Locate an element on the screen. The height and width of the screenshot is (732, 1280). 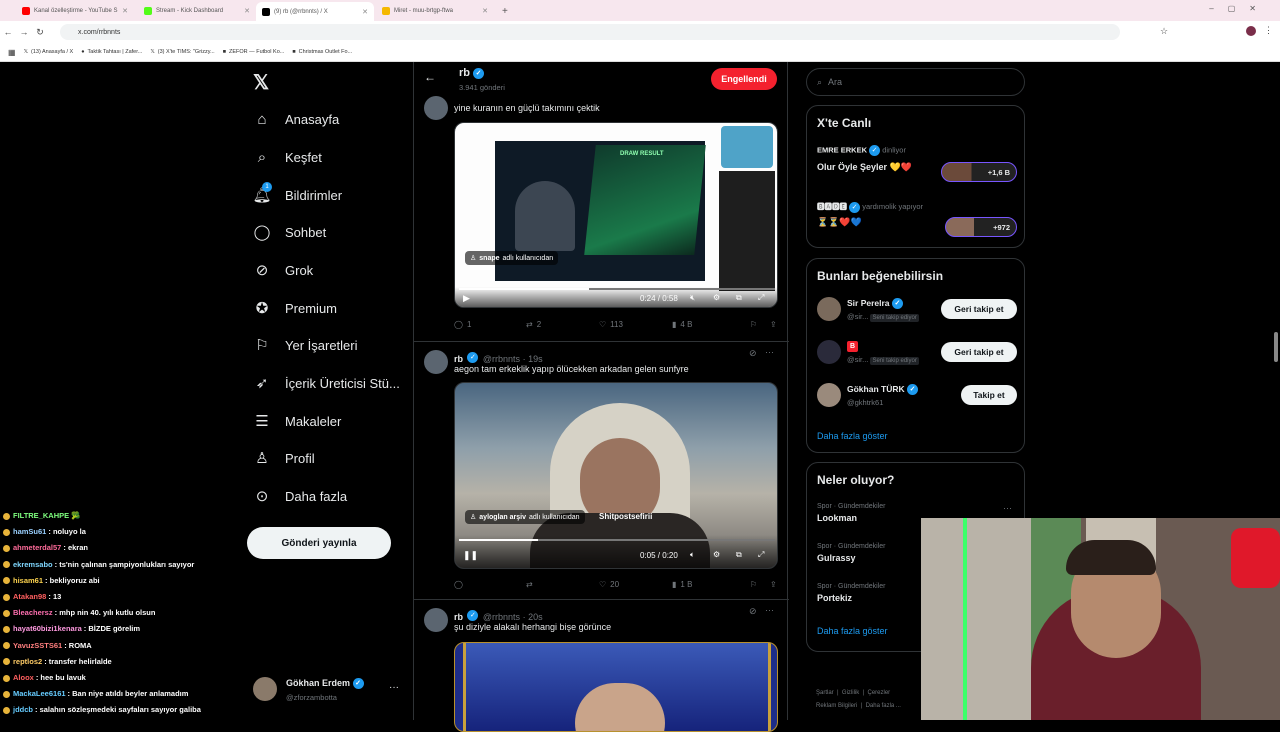
sidebar-item-premium: ✪ Premium is located at coordinates (295, 308).